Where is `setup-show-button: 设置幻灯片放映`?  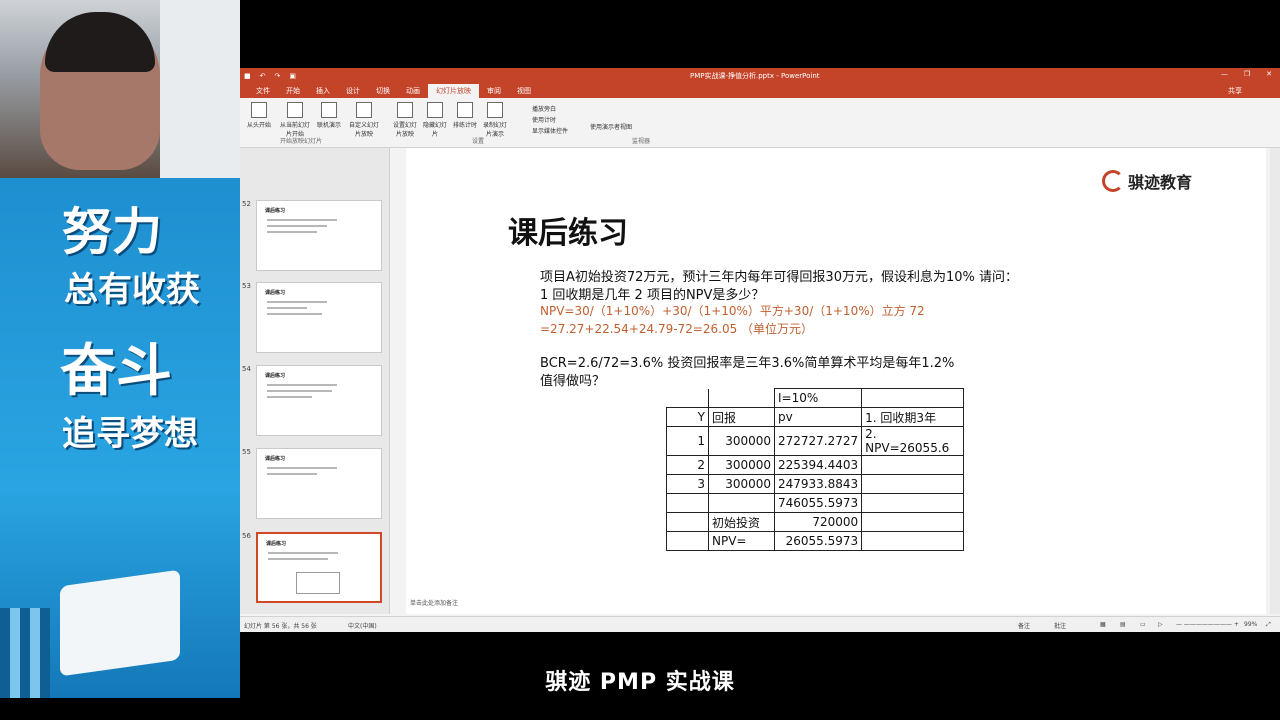 setup-show-button: 设置幻灯片放映 is located at coordinates (405, 120).